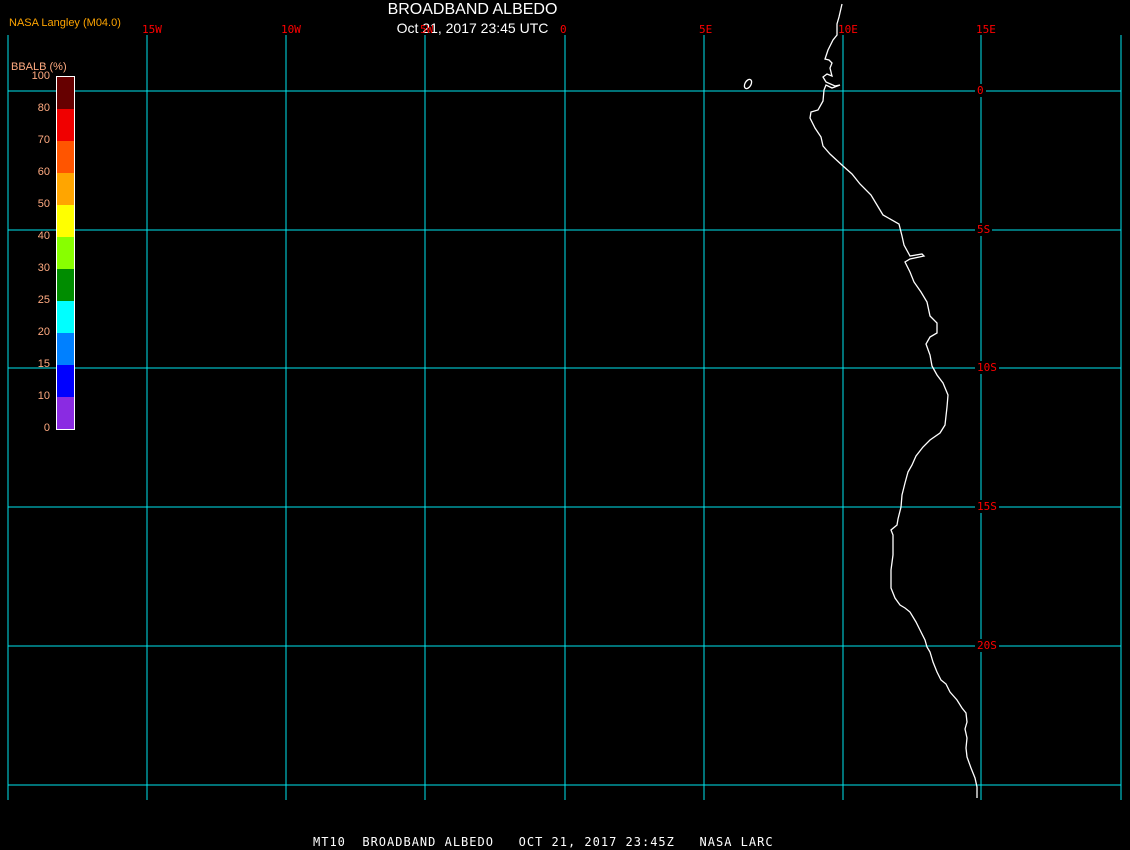 This screenshot has height=850, width=1130. What do you see at coordinates (40, 76) in the screenshot?
I see `colorbar-label: 100` at bounding box center [40, 76].